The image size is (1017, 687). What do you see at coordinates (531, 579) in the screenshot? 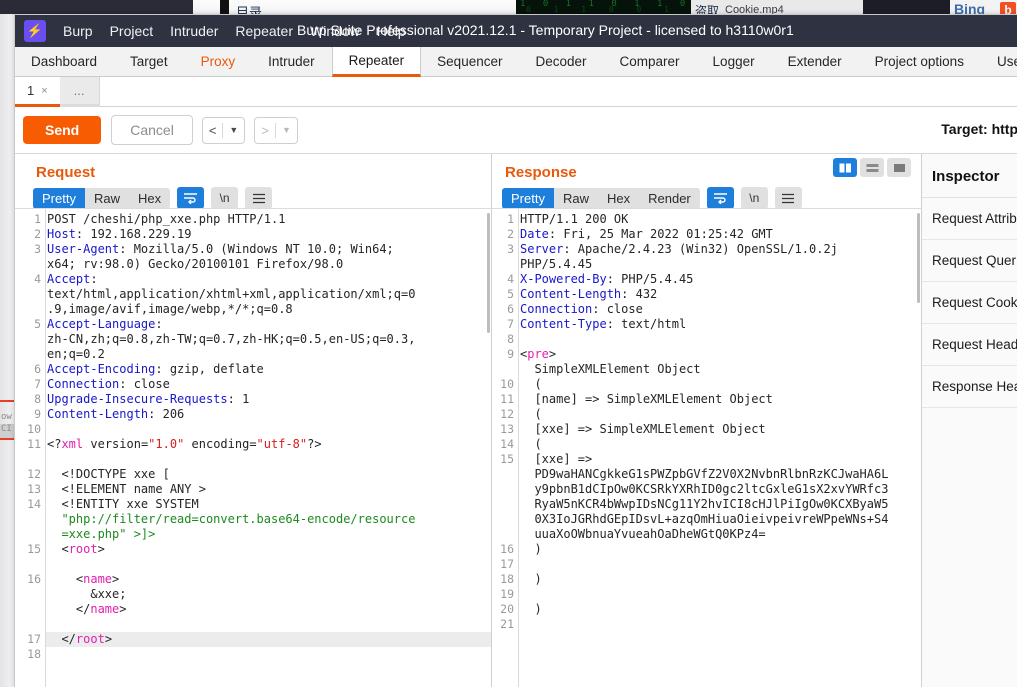
I see `code-line: )` at bounding box center [531, 579].